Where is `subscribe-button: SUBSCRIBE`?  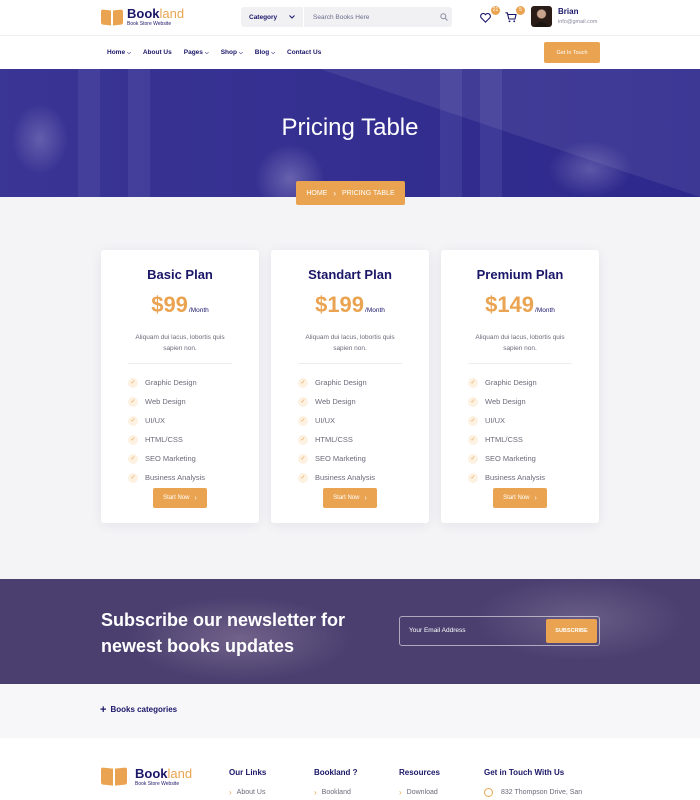 subscribe-button: SUBSCRIBE is located at coordinates (571, 631).